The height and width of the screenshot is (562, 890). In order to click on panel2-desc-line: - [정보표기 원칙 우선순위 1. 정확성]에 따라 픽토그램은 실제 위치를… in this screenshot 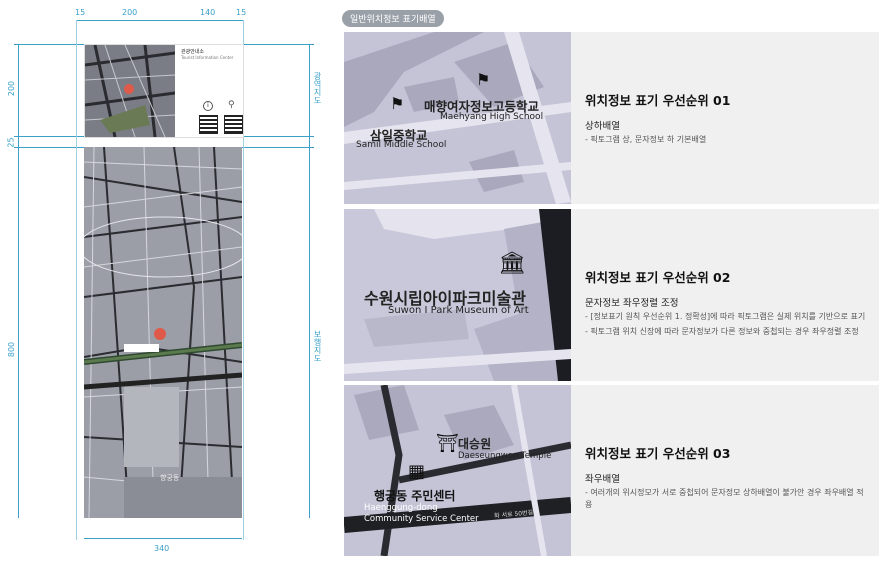, I will do `click(725, 316)`.